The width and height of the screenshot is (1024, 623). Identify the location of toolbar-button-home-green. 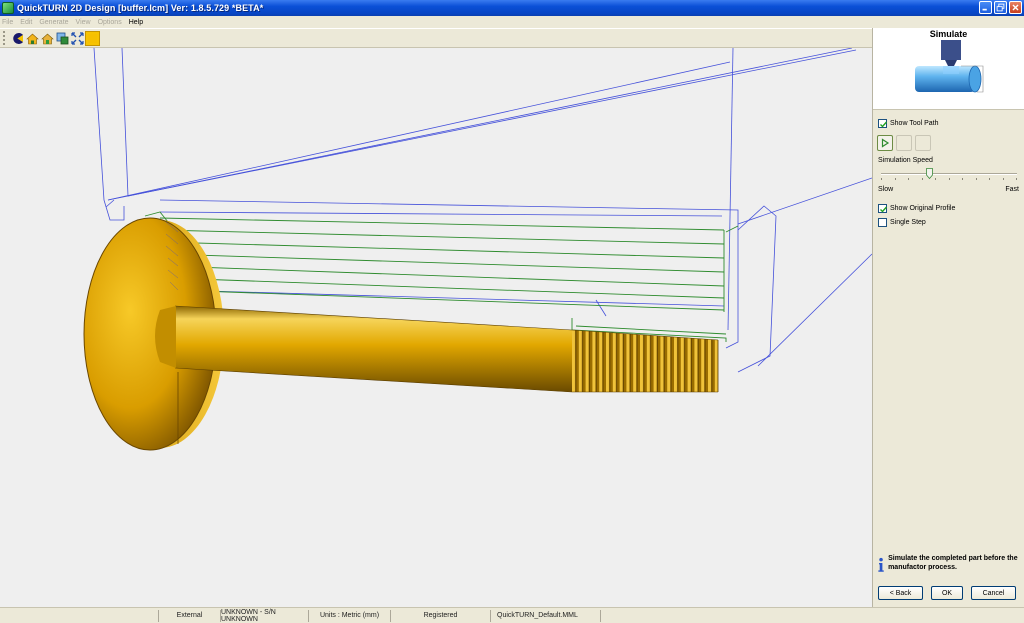
(47, 38).